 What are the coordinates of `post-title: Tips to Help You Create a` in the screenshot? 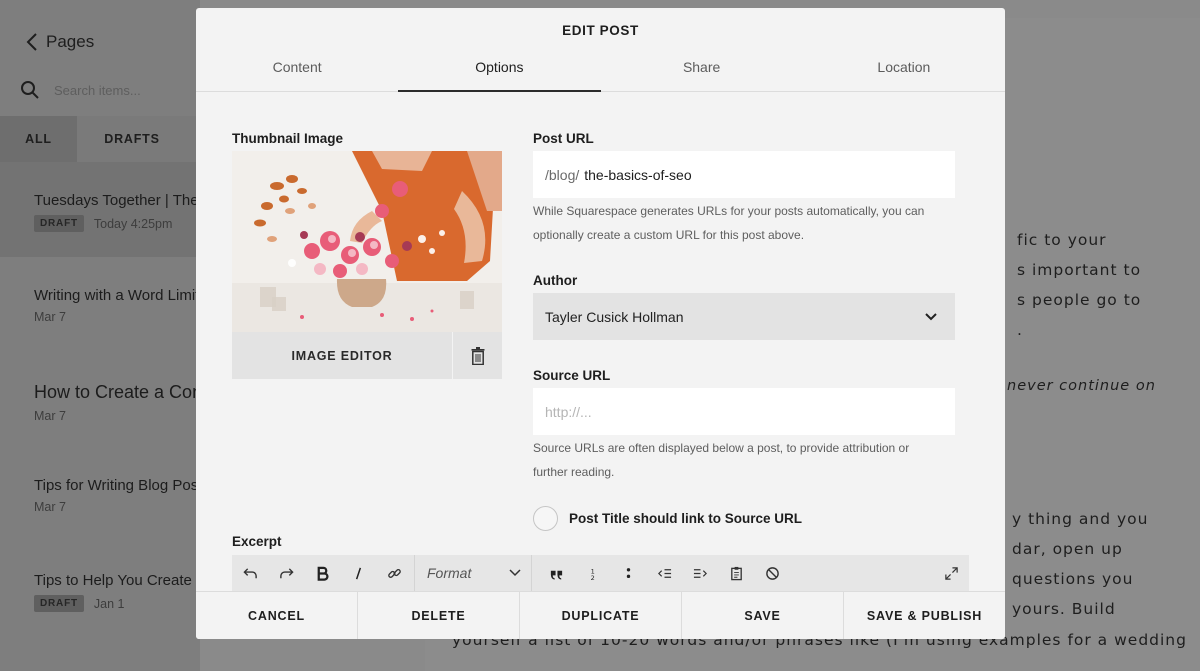 It's located at (117, 580).